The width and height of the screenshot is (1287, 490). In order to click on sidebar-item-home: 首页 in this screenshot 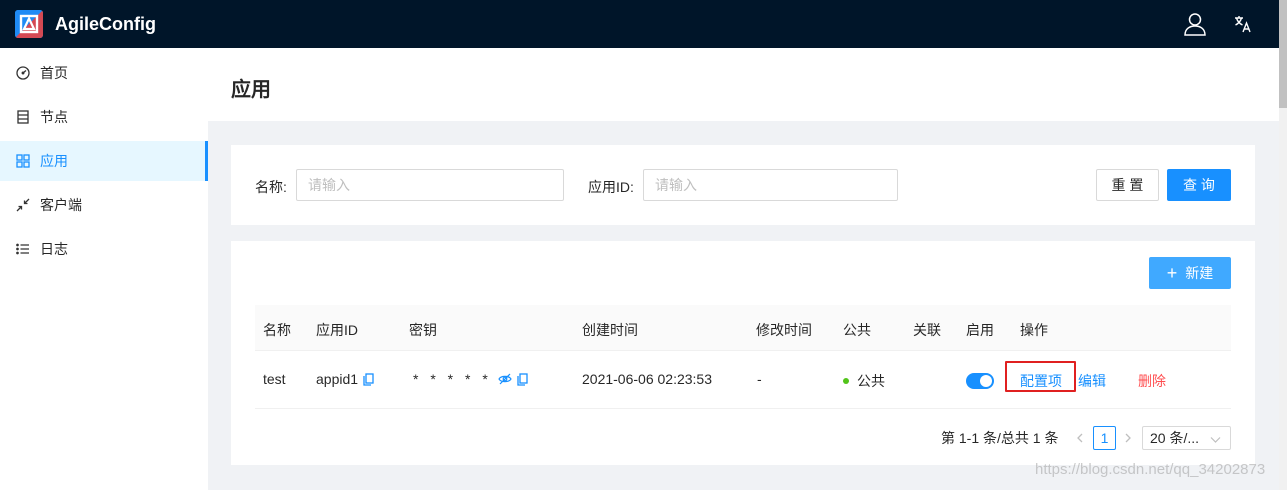, I will do `click(104, 73)`.